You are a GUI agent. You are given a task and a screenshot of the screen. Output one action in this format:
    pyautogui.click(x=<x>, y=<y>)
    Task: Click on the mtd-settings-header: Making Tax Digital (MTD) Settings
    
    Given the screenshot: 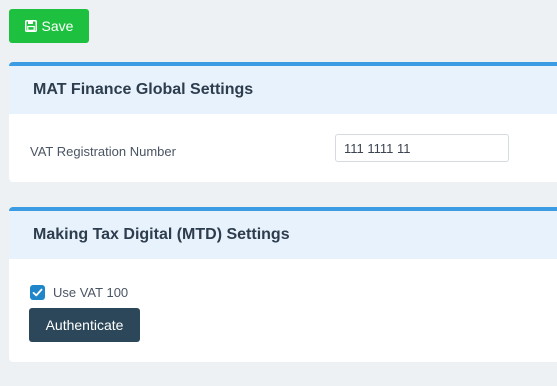 What is the action you would take?
    pyautogui.click(x=283, y=235)
    